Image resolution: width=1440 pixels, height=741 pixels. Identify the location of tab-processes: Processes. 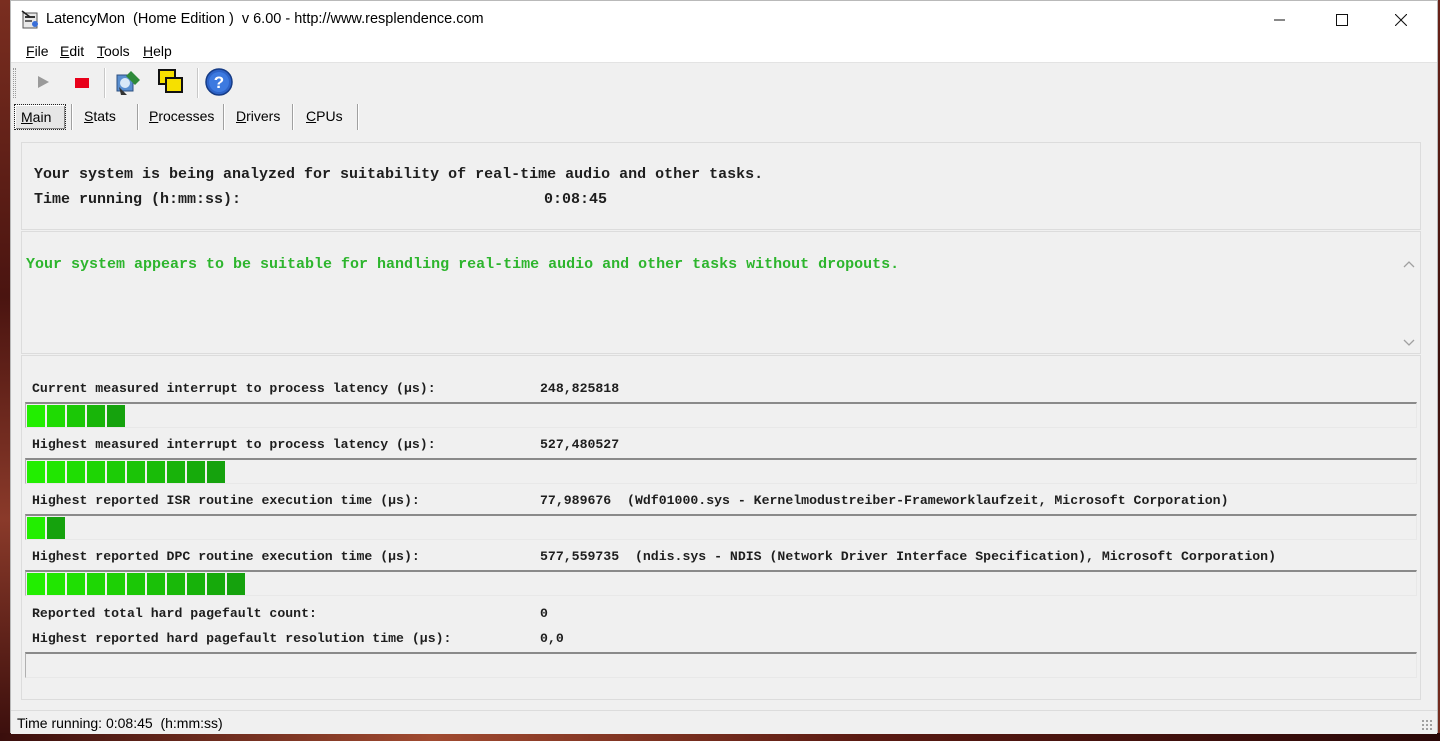
(181, 117).